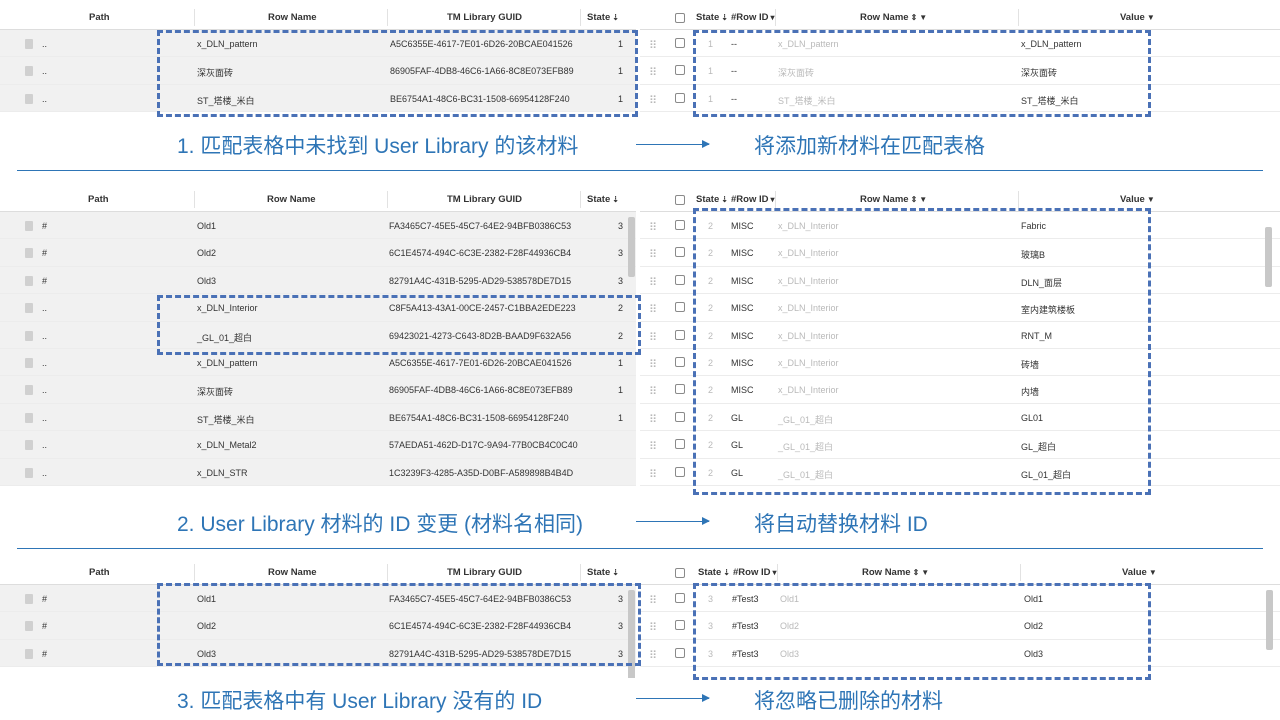  What do you see at coordinates (960, 472) in the screenshot?
I see `table-row: ⠿ 2 GL _GL_01_超白 GL_01_超白` at bounding box center [960, 472].